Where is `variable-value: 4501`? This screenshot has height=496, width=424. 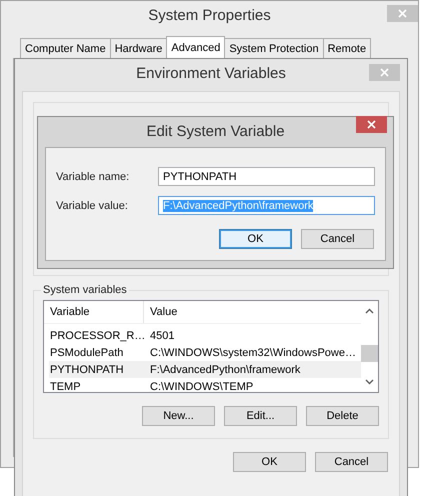 variable-value: 4501 is located at coordinates (161, 336).